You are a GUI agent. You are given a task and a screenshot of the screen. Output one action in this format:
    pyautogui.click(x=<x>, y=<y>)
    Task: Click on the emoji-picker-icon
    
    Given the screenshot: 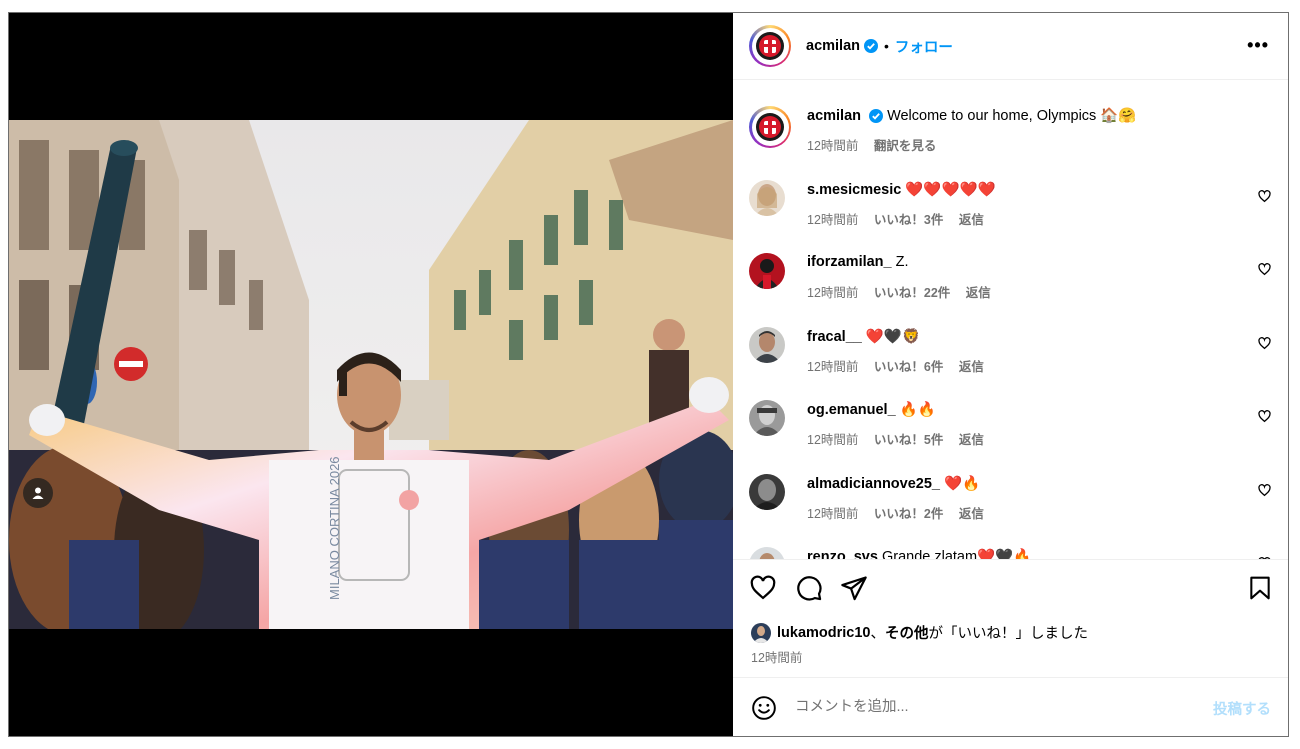 What is the action you would take?
    pyautogui.click(x=764, y=708)
    